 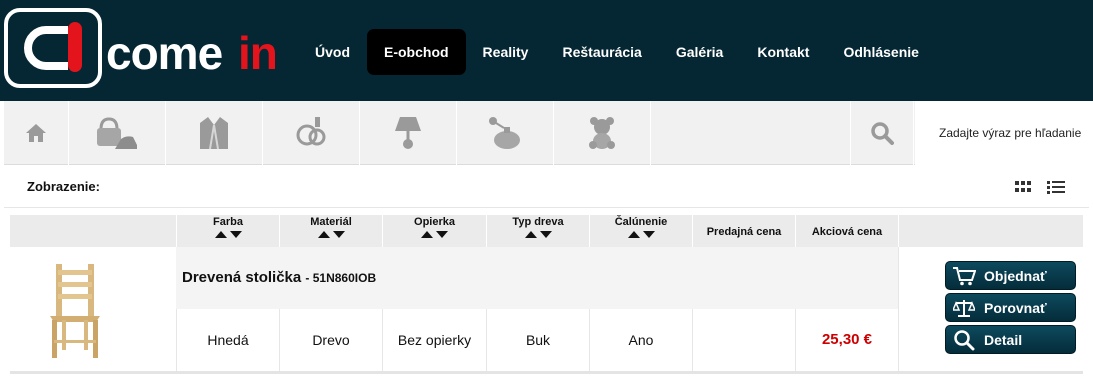 What do you see at coordinates (341, 278) in the screenshot?
I see `product-code: - 51N860IOB` at bounding box center [341, 278].